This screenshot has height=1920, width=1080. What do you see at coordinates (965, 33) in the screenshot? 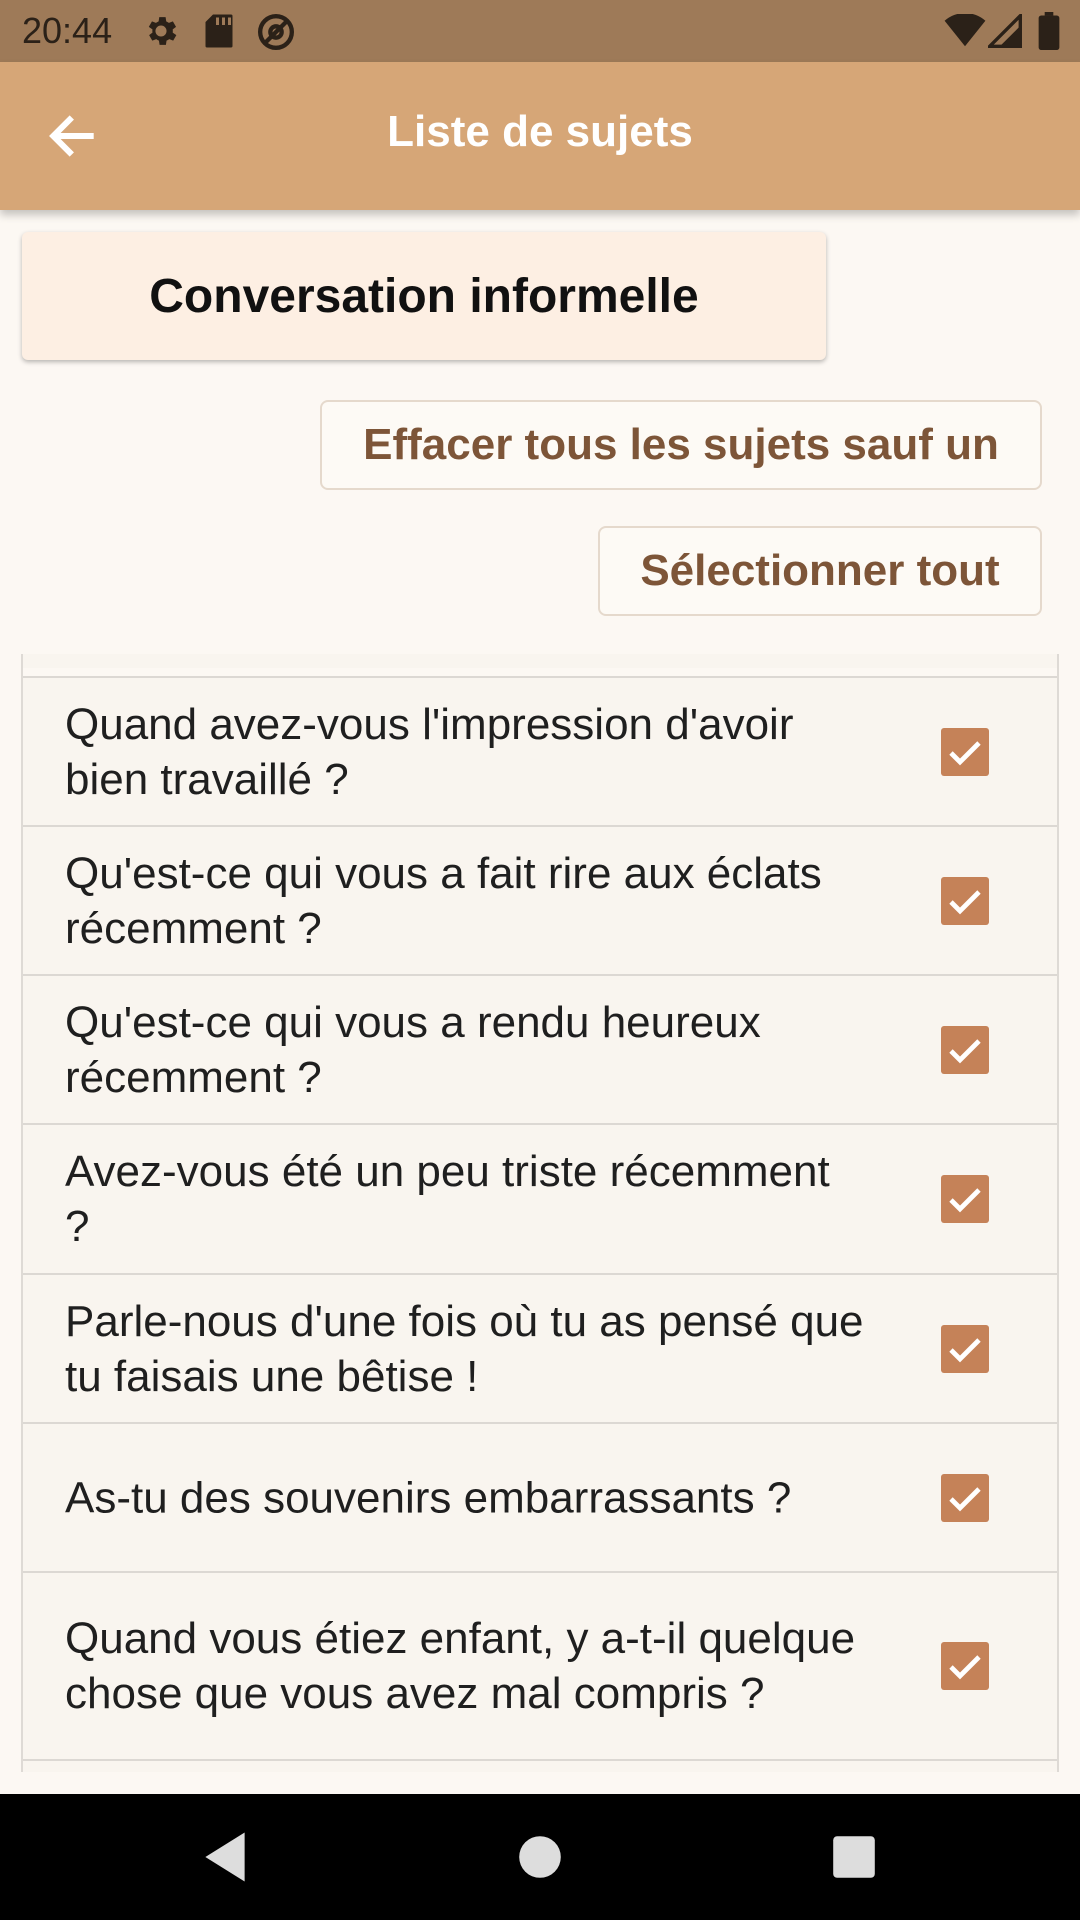
I see `wifi-icon` at bounding box center [965, 33].